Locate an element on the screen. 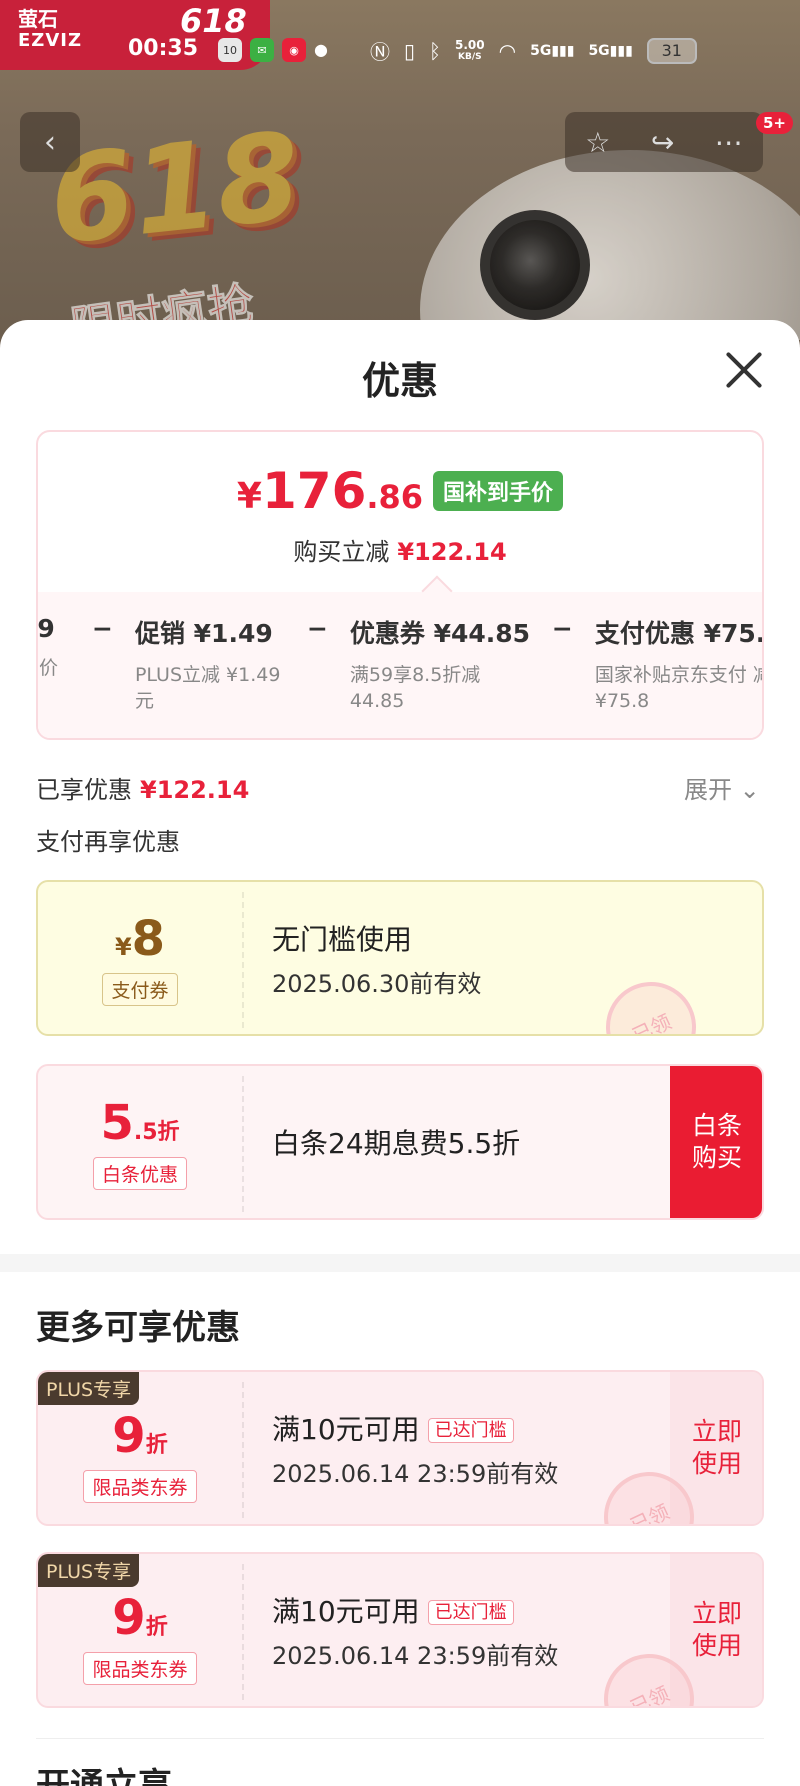  reduce-amount: ¥122.14 is located at coordinates (452, 552).